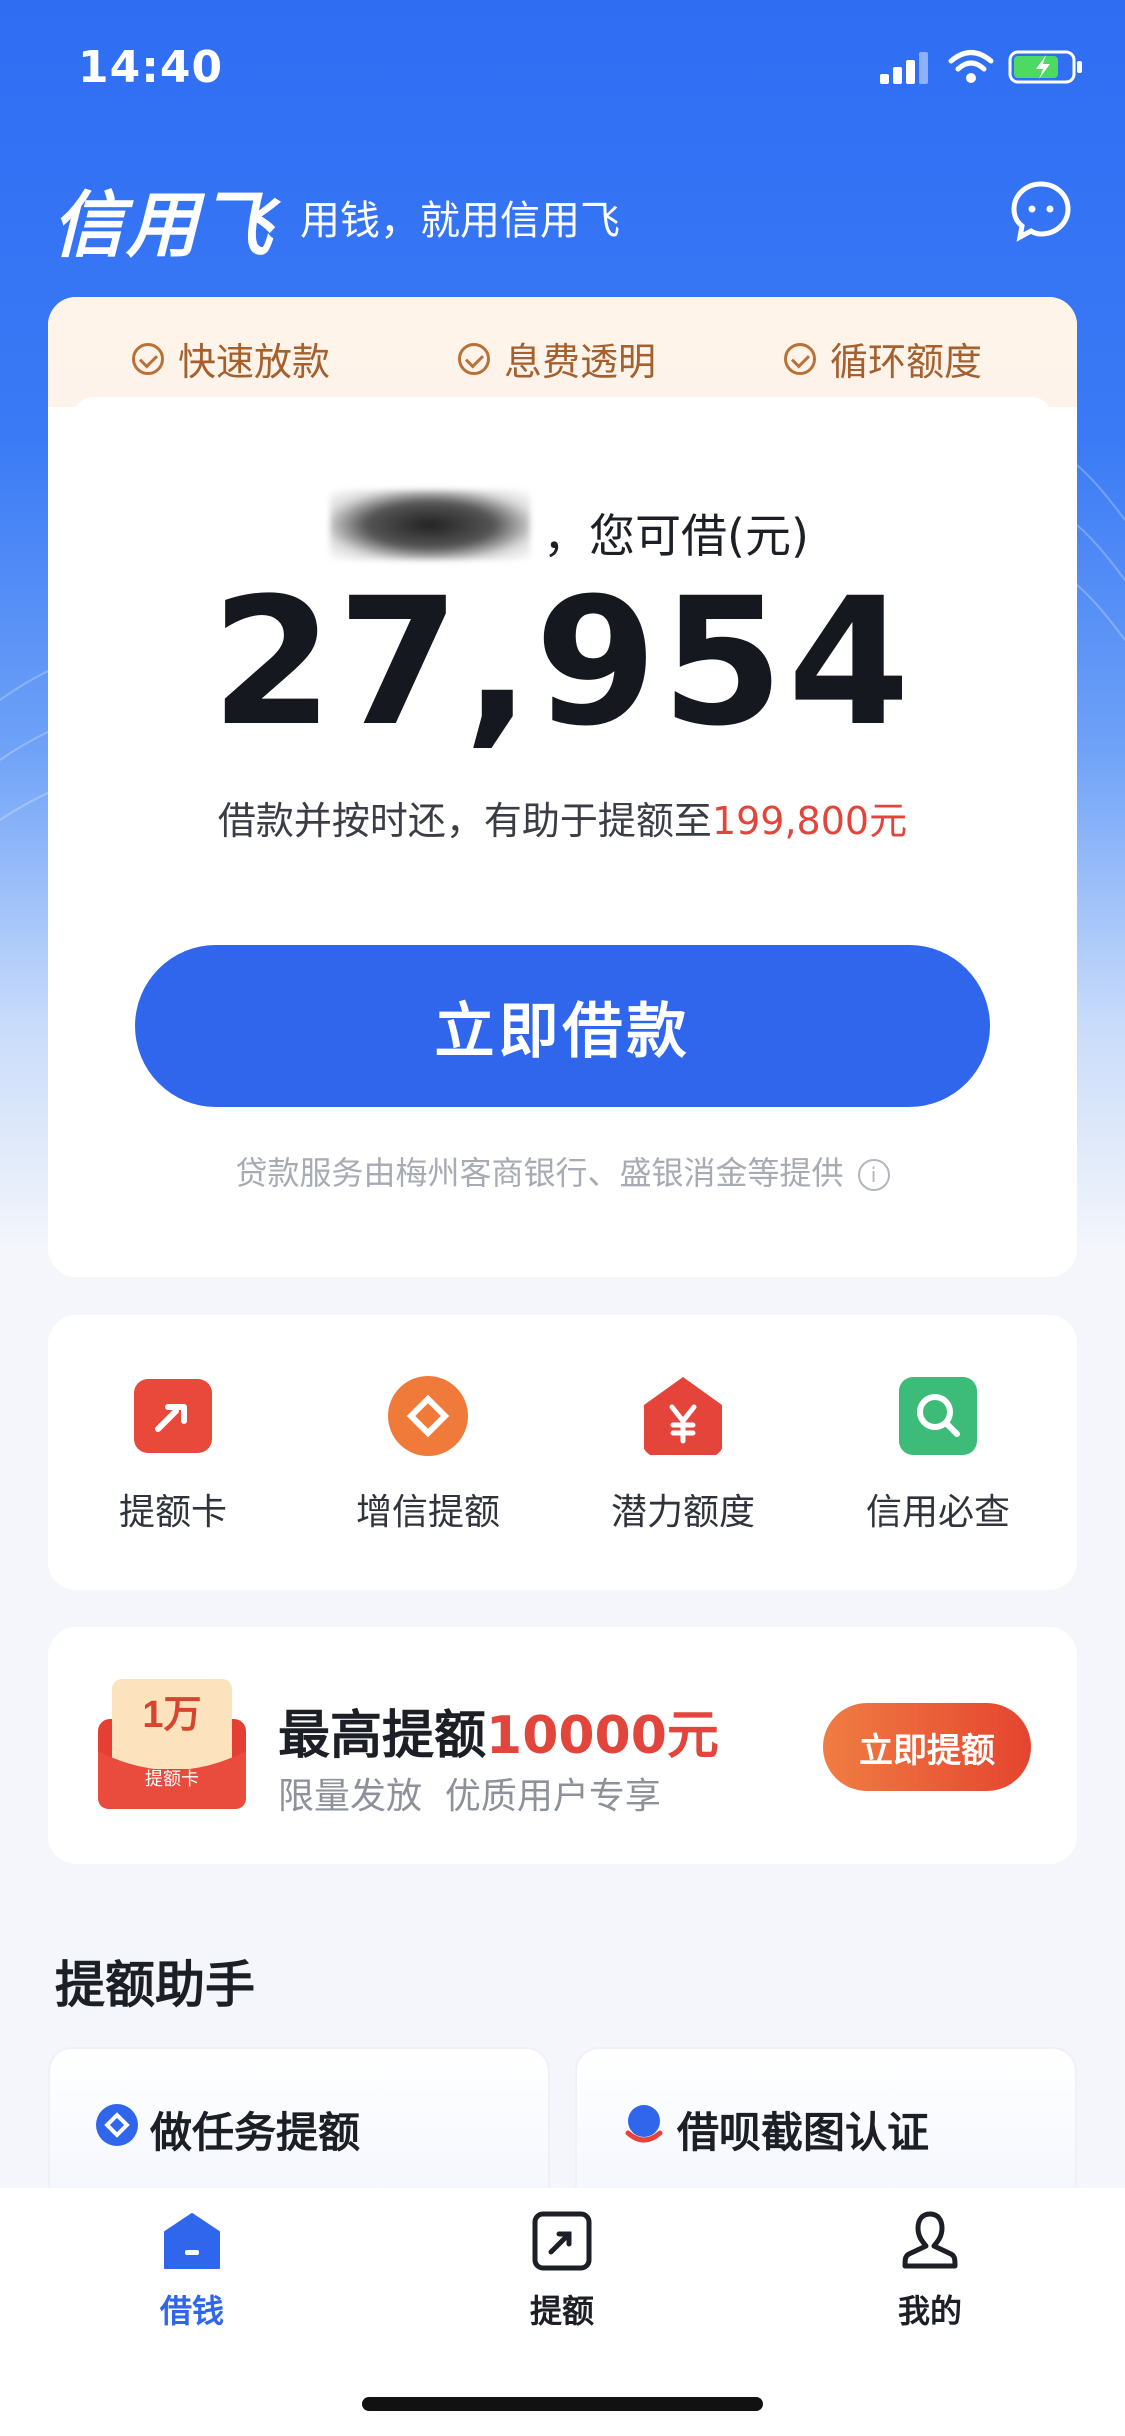 The image size is (1125, 2436). What do you see at coordinates (155, 1985) in the screenshot?
I see `section-title-assistant: 提额助手` at bounding box center [155, 1985].